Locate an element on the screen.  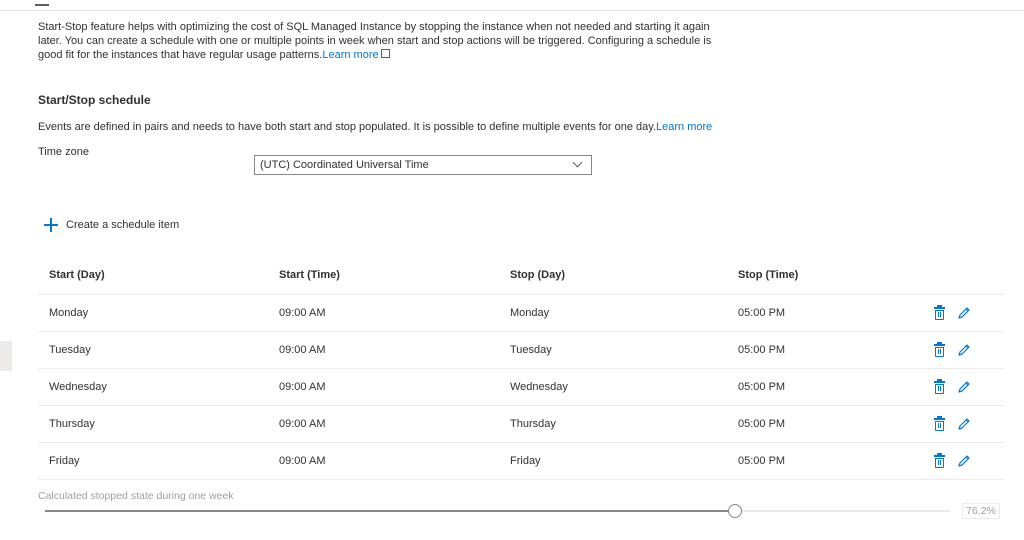
stop-day-cell: Tuesday is located at coordinates (531, 350).